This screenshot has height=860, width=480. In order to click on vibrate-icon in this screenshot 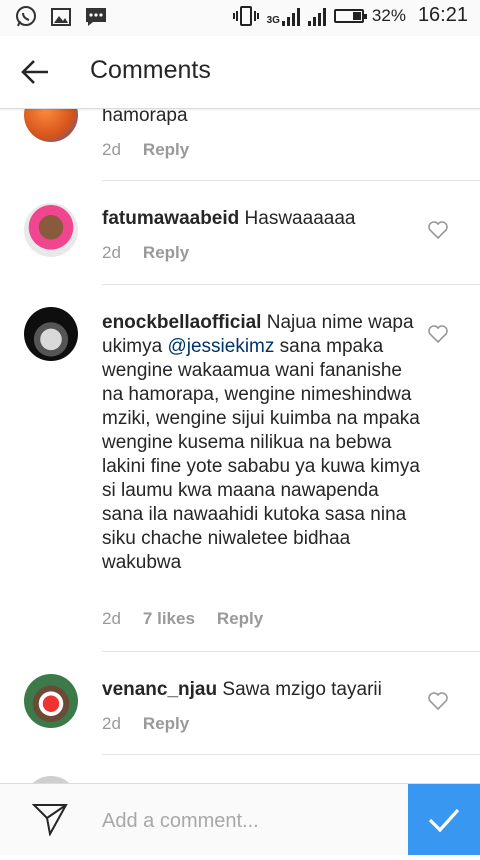, I will do `click(245, 15)`.